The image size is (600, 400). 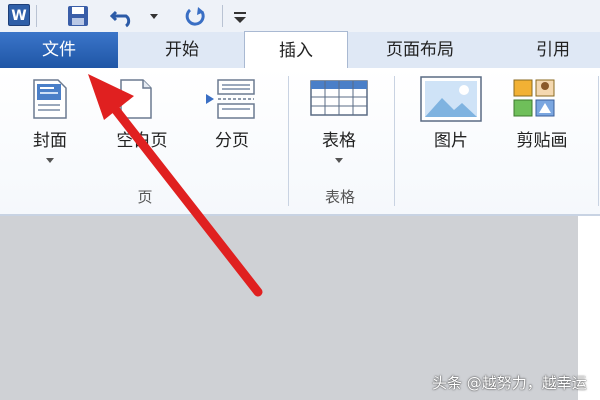 What do you see at coordinates (196, 16) in the screenshot?
I see `redo-icon` at bounding box center [196, 16].